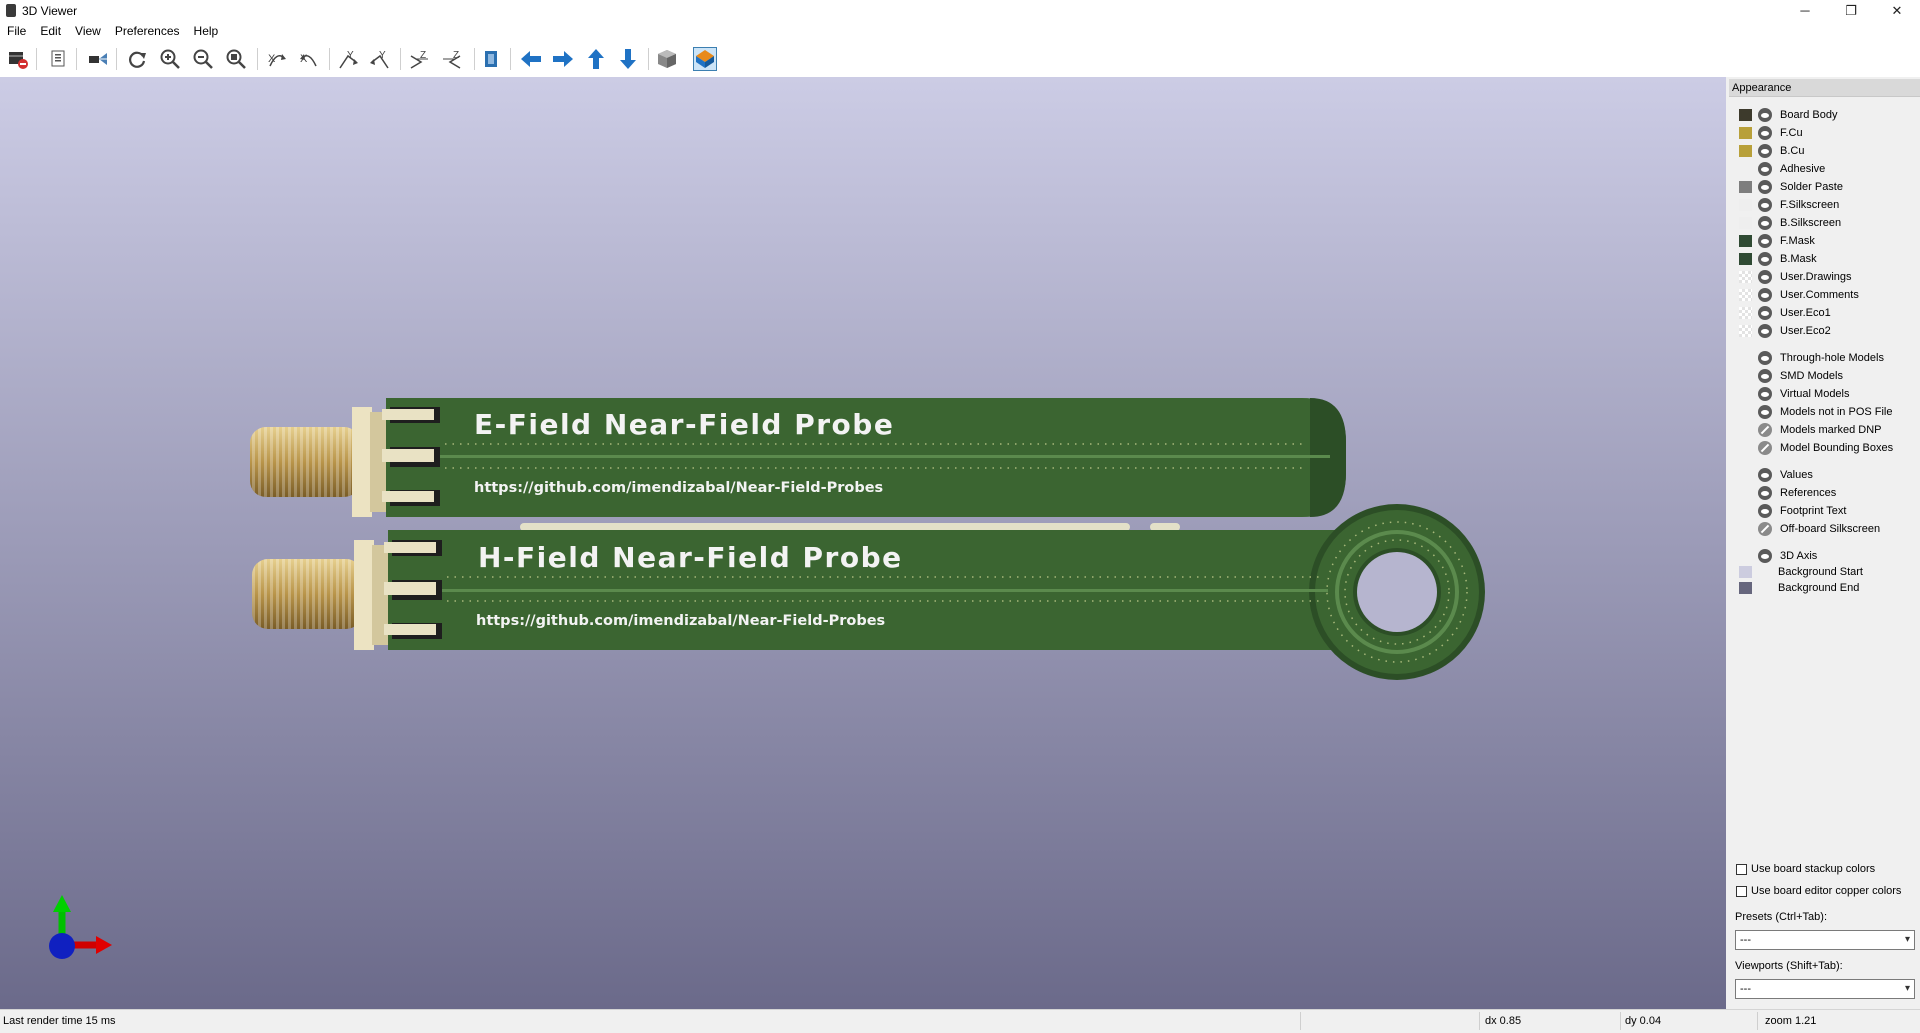 This screenshot has height=1033, width=1920. Describe the element at coordinates (934, 592) in the screenshot. I see `h-field-probe-board` at that location.